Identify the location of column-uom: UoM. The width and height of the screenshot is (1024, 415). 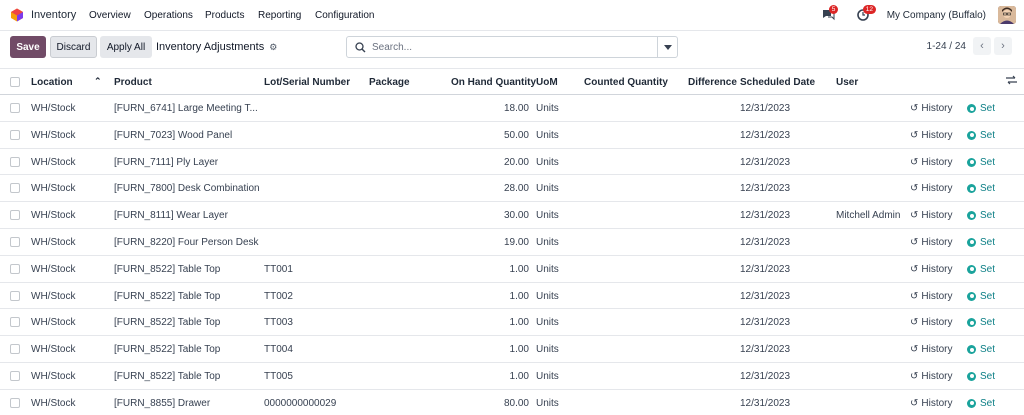
(547, 82).